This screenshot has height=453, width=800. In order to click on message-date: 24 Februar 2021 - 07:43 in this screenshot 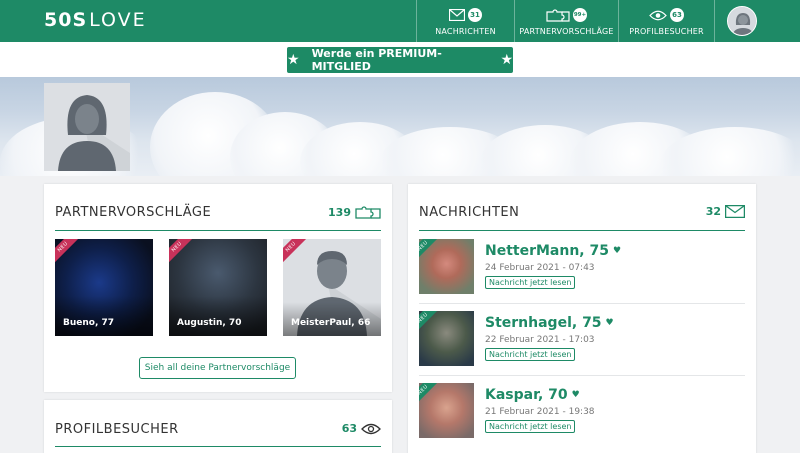, I will do `click(540, 268)`.